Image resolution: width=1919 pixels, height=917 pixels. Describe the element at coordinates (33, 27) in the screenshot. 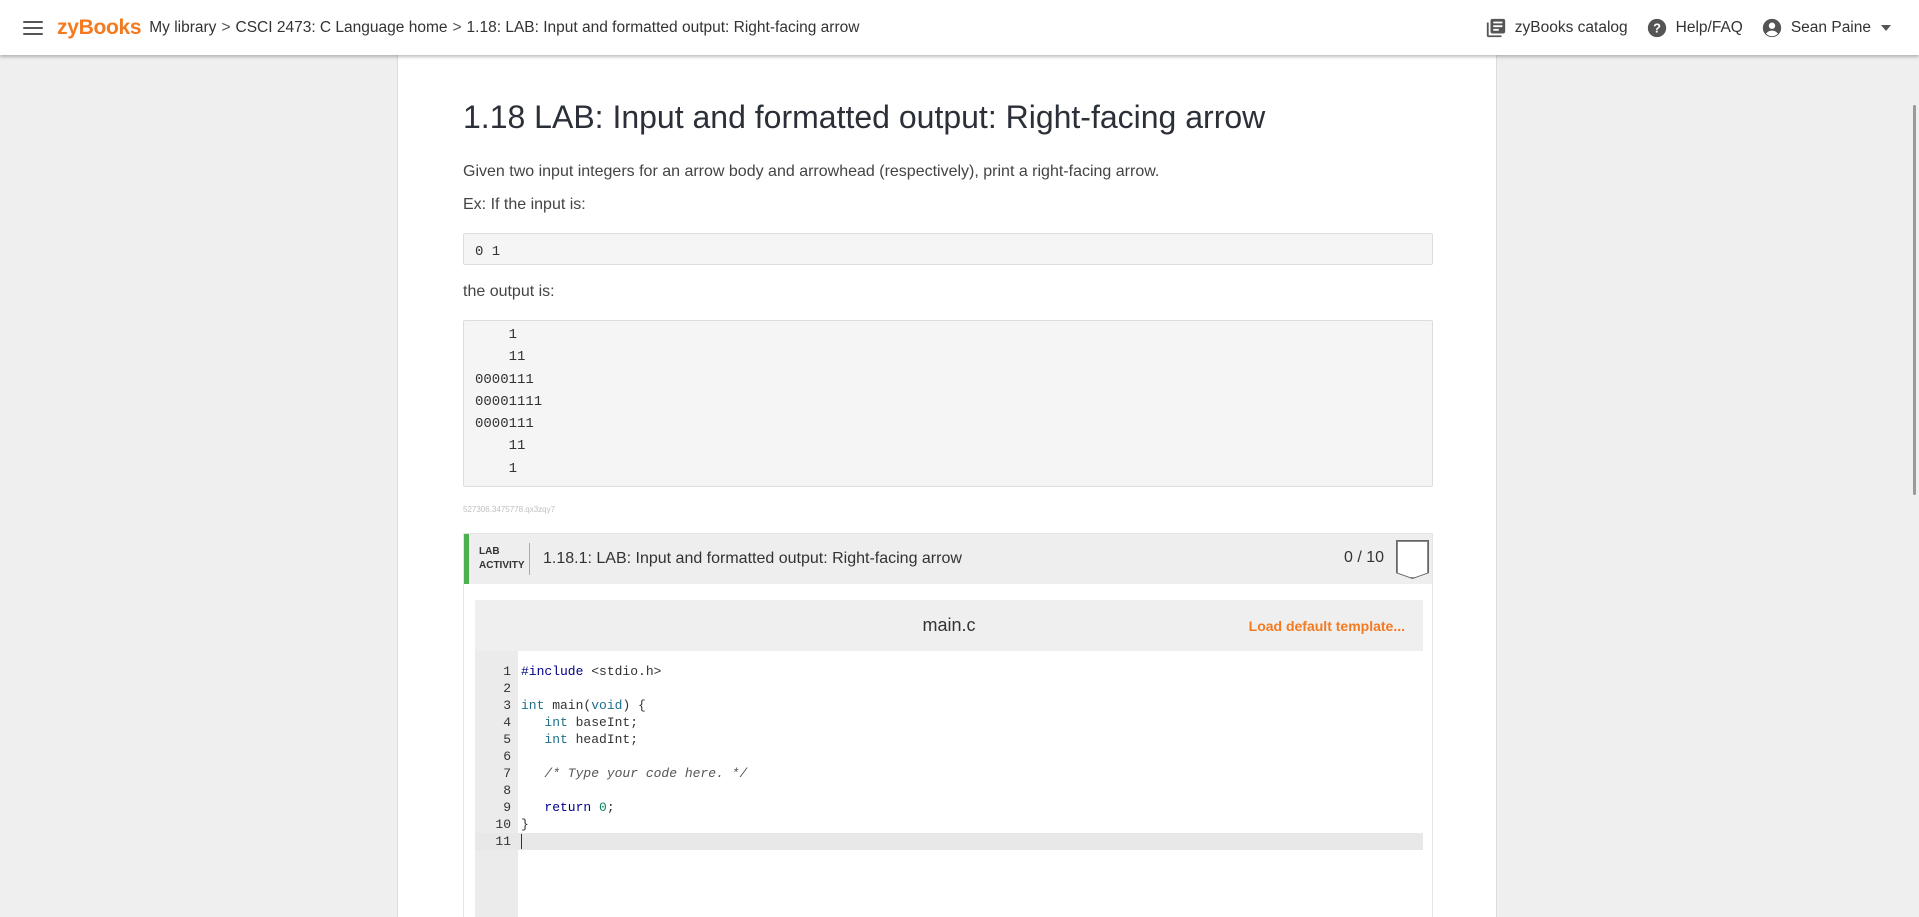

I see `hamburger-menu-icon` at that location.